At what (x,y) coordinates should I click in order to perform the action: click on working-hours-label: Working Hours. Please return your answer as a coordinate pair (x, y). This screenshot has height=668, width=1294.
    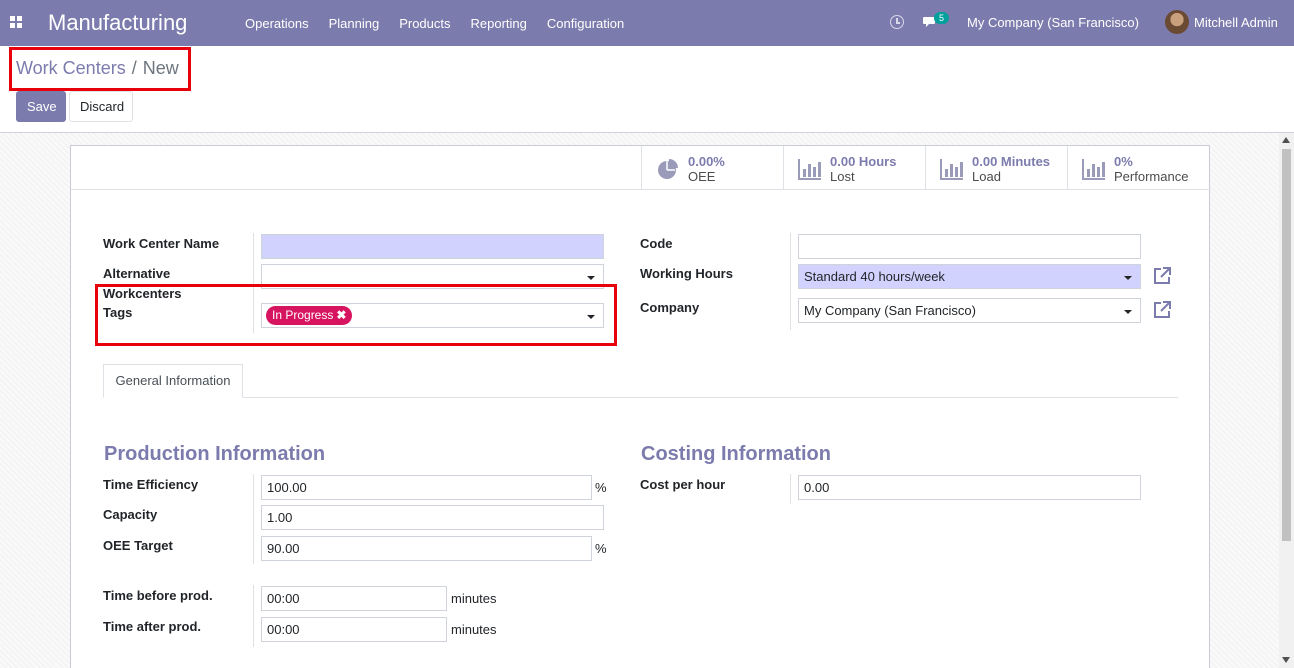
    Looking at the image, I should click on (686, 273).